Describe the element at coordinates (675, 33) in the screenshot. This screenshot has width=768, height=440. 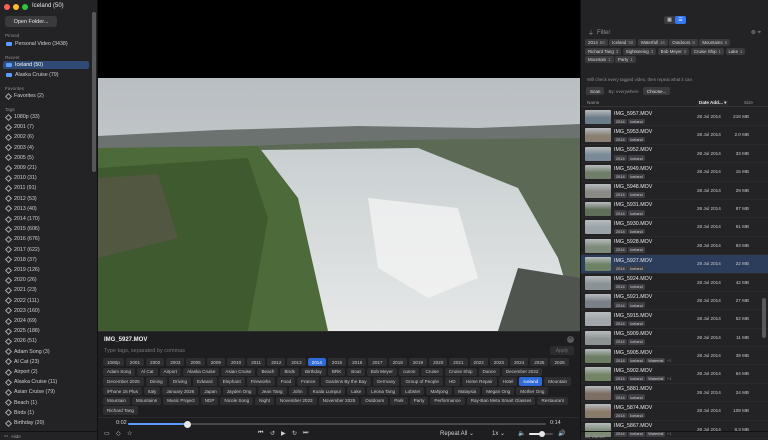
I see `filter-field: ⏚ Filter ⊗ ⌖` at that location.